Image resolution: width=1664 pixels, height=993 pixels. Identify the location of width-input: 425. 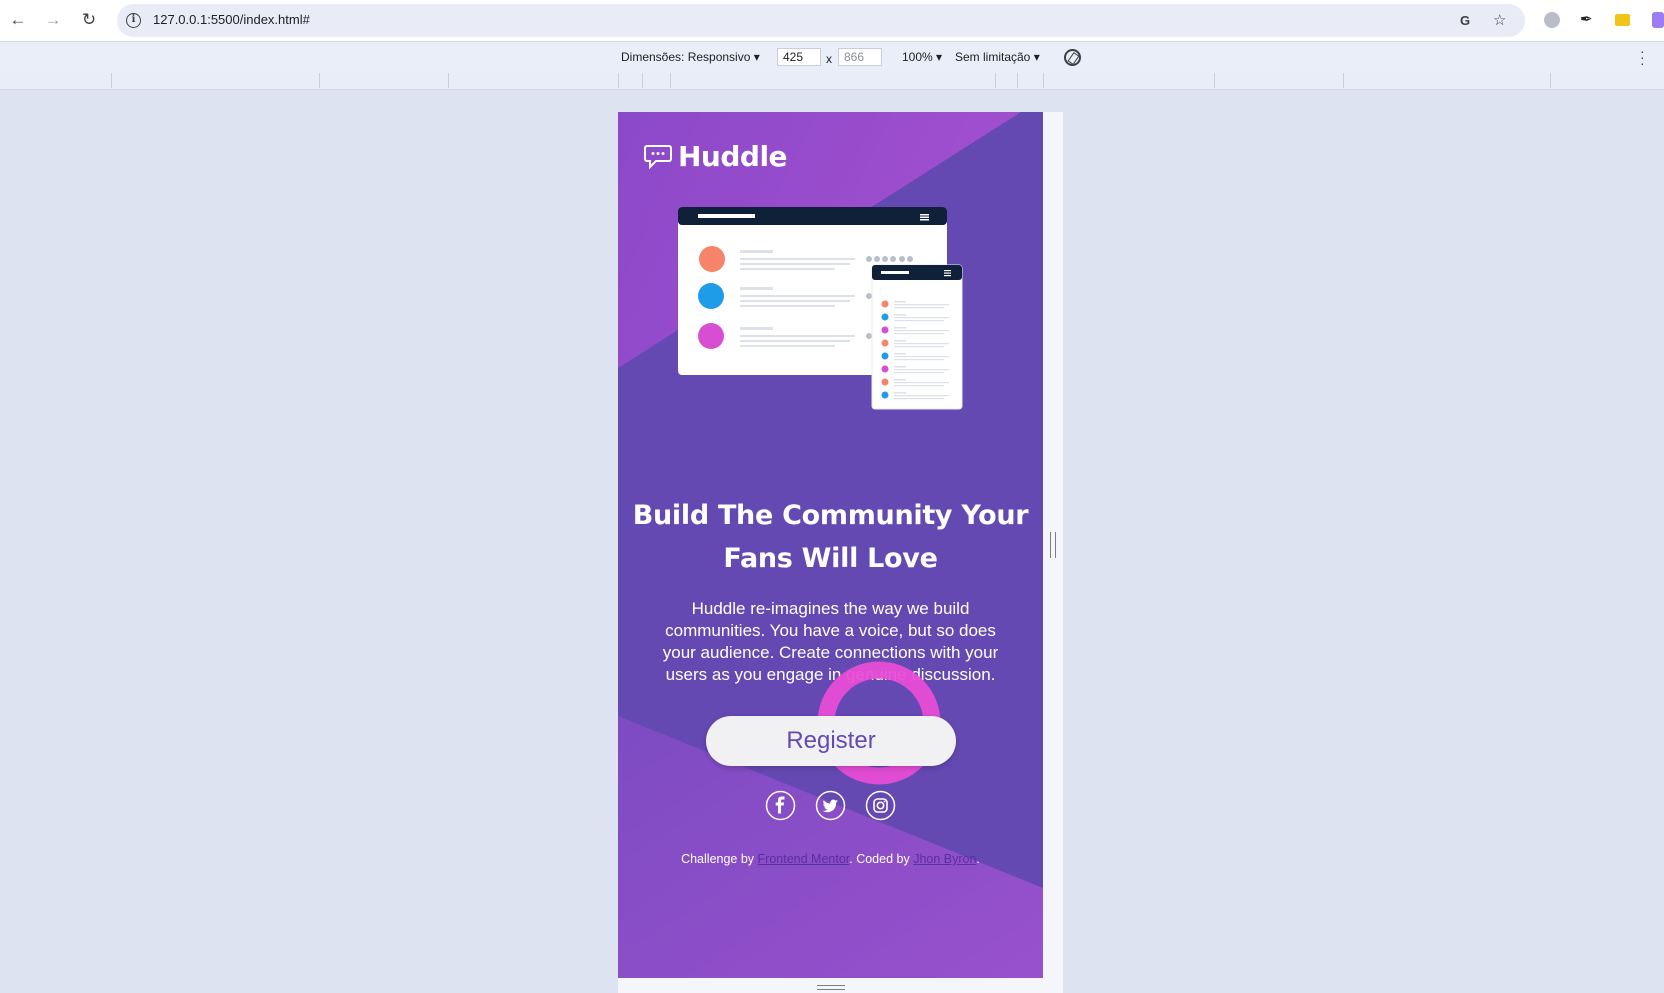
(799, 57).